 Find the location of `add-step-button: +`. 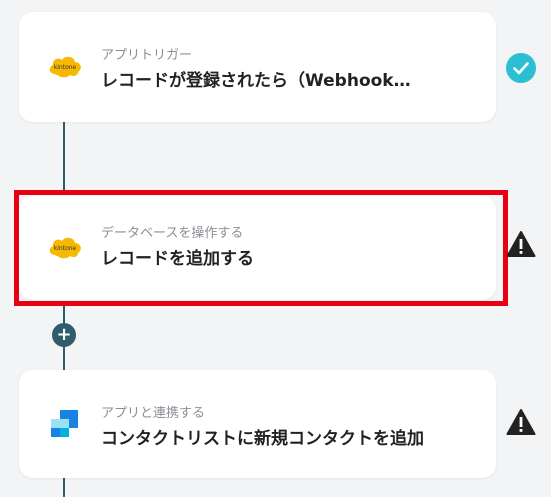

add-step-button: + is located at coordinates (64, 335).